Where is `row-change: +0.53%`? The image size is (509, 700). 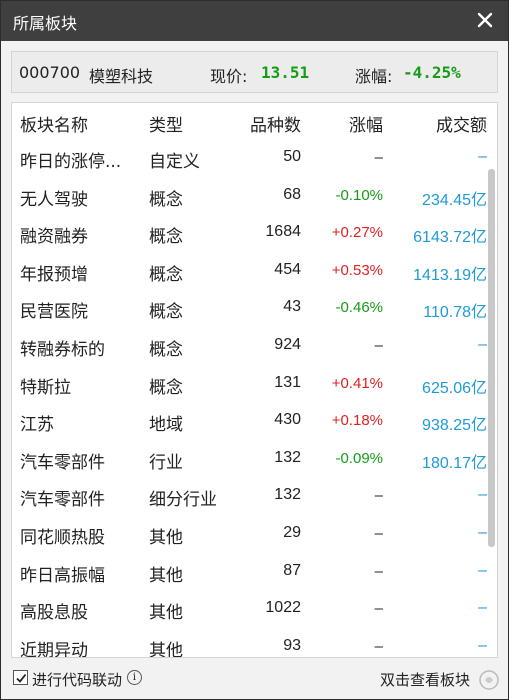
row-change: +0.53% is located at coordinates (357, 270).